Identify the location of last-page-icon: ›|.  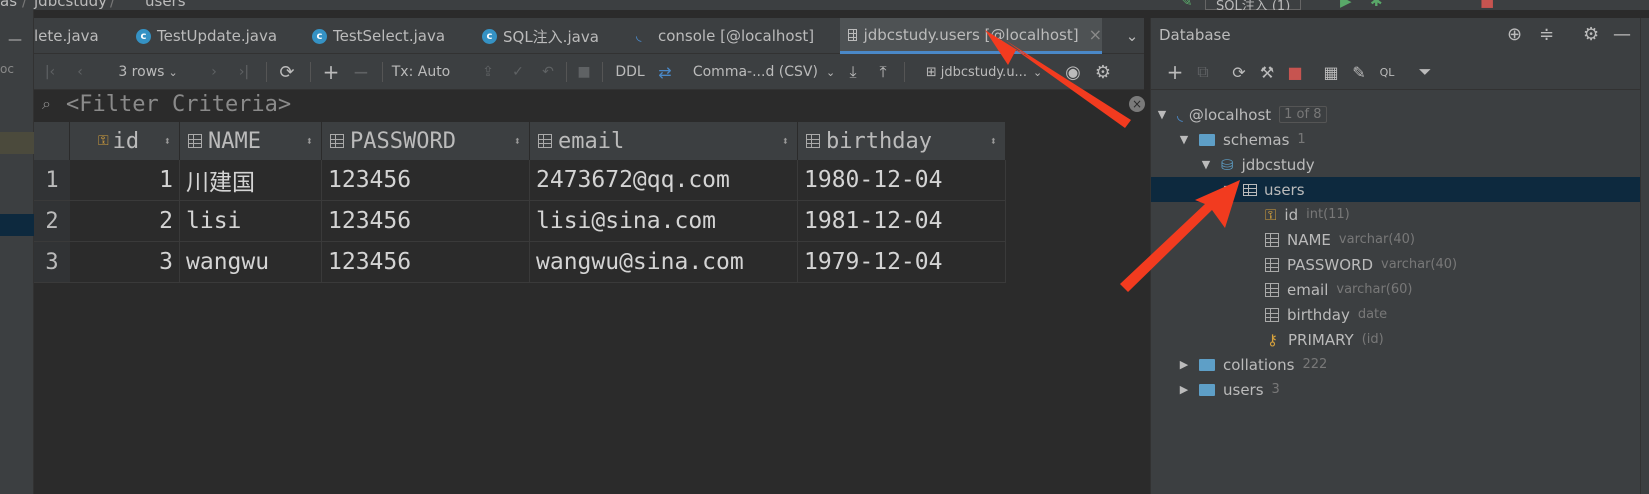
(244, 72).